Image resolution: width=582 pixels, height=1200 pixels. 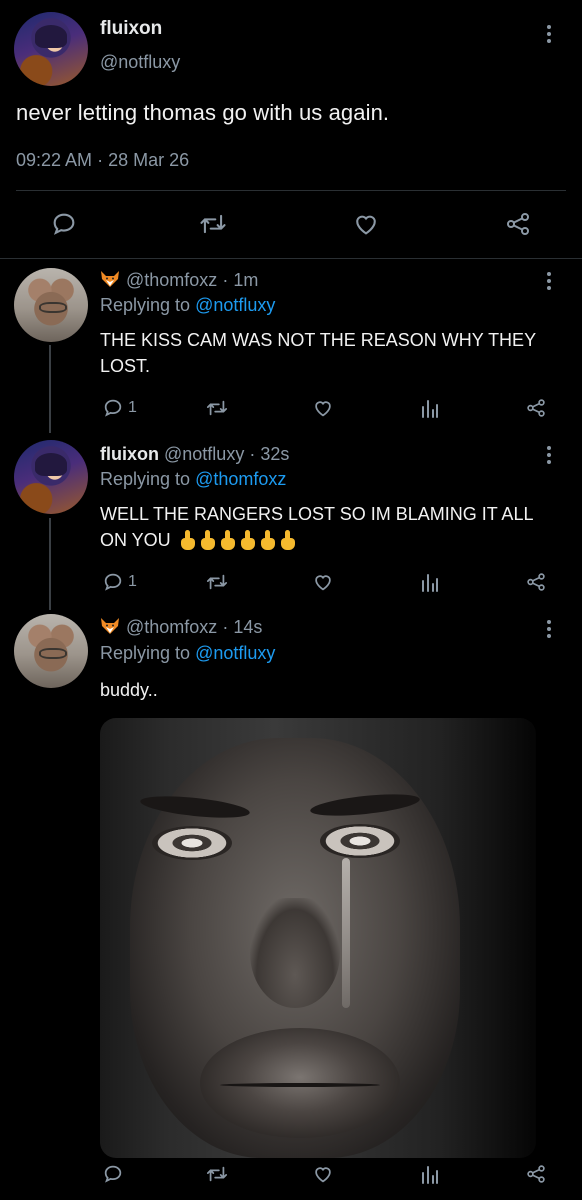 I want to click on reply-header: @thomfoxz · 1m, so click(x=179, y=280).